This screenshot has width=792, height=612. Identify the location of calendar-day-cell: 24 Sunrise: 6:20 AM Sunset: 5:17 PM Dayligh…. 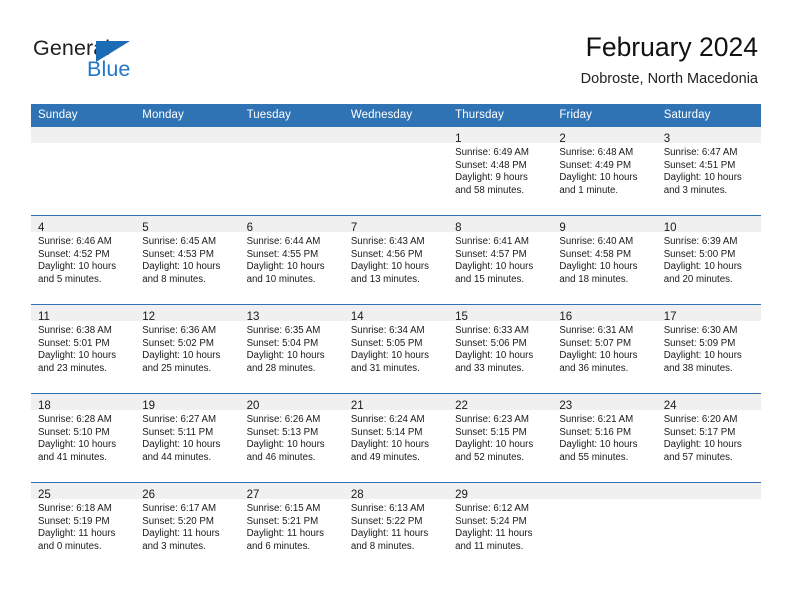
(708, 438).